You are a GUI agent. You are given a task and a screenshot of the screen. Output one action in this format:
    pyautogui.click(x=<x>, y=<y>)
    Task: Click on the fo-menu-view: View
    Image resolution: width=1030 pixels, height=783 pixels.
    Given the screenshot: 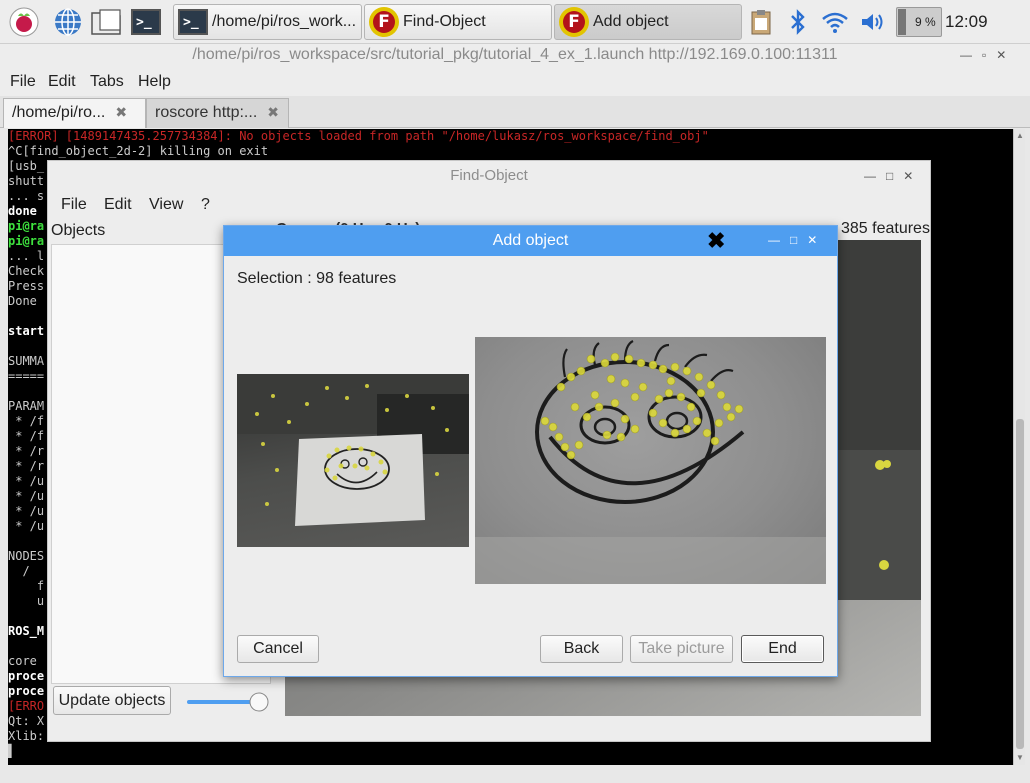 What is the action you would take?
    pyautogui.click(x=166, y=205)
    